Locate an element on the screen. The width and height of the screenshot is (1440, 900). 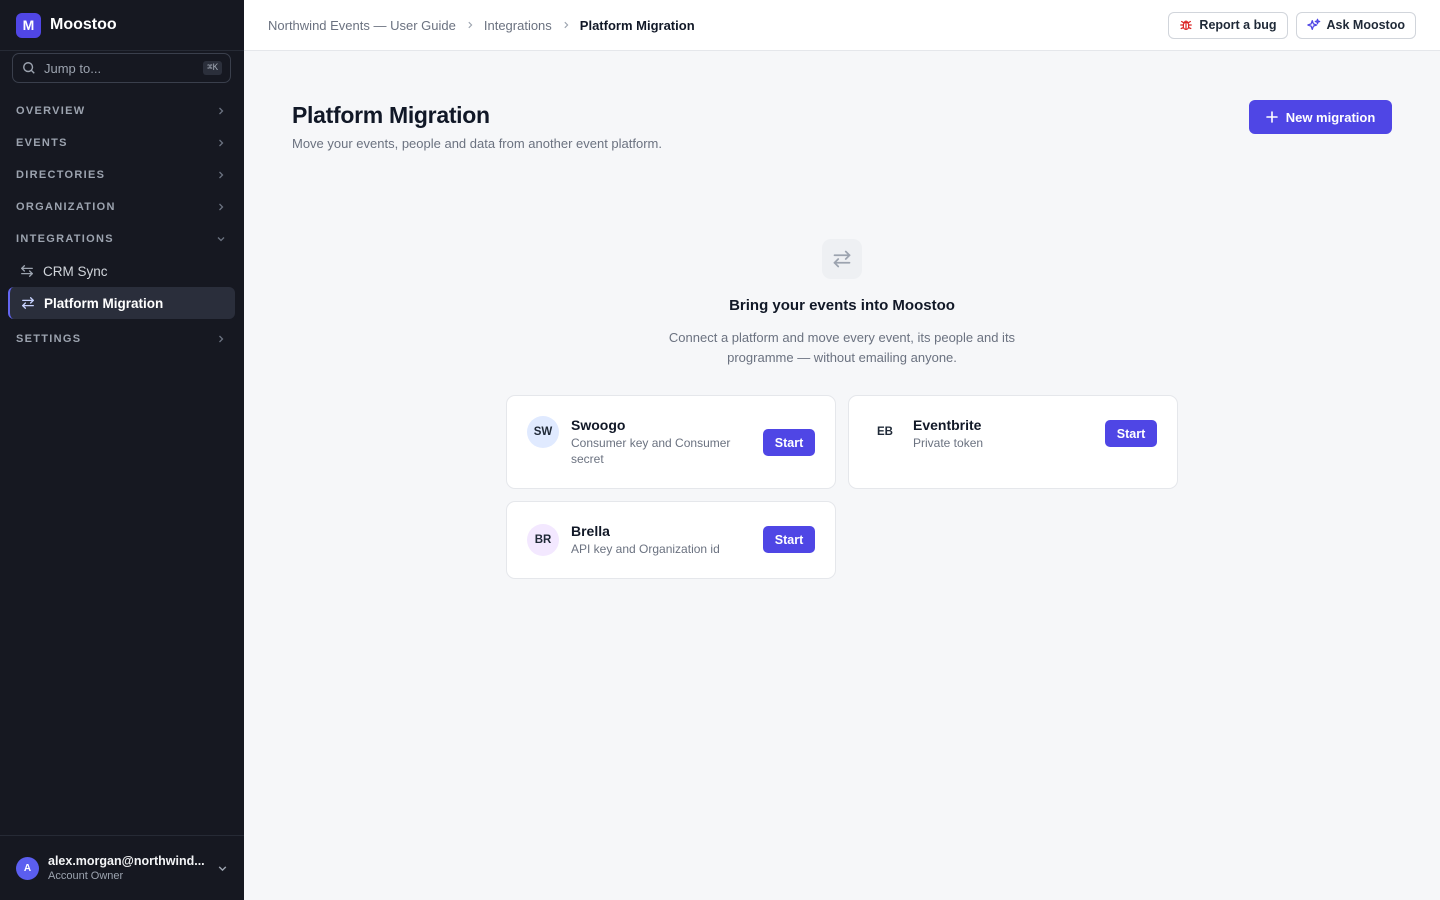
start-brella-button: Start is located at coordinates (789, 539).